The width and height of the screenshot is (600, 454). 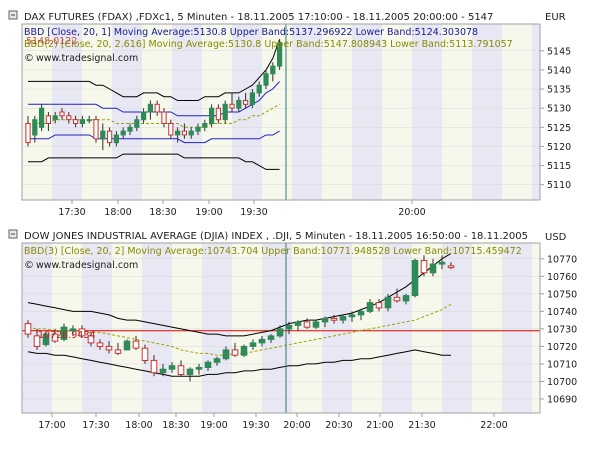 I want to click on y-tick-label: 10700, so click(x=562, y=382).